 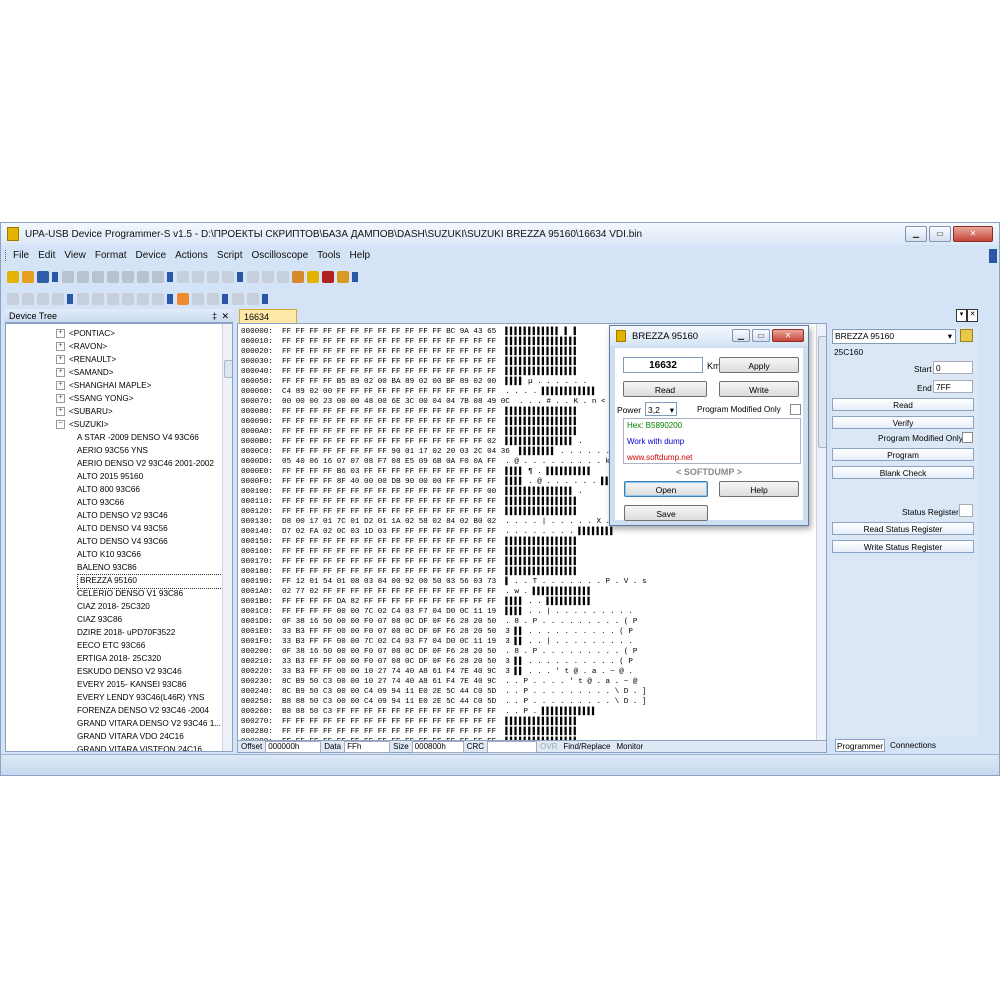 I want to click on tree-item: CELERIO DENSO V1 93C86, so click(x=130, y=593).